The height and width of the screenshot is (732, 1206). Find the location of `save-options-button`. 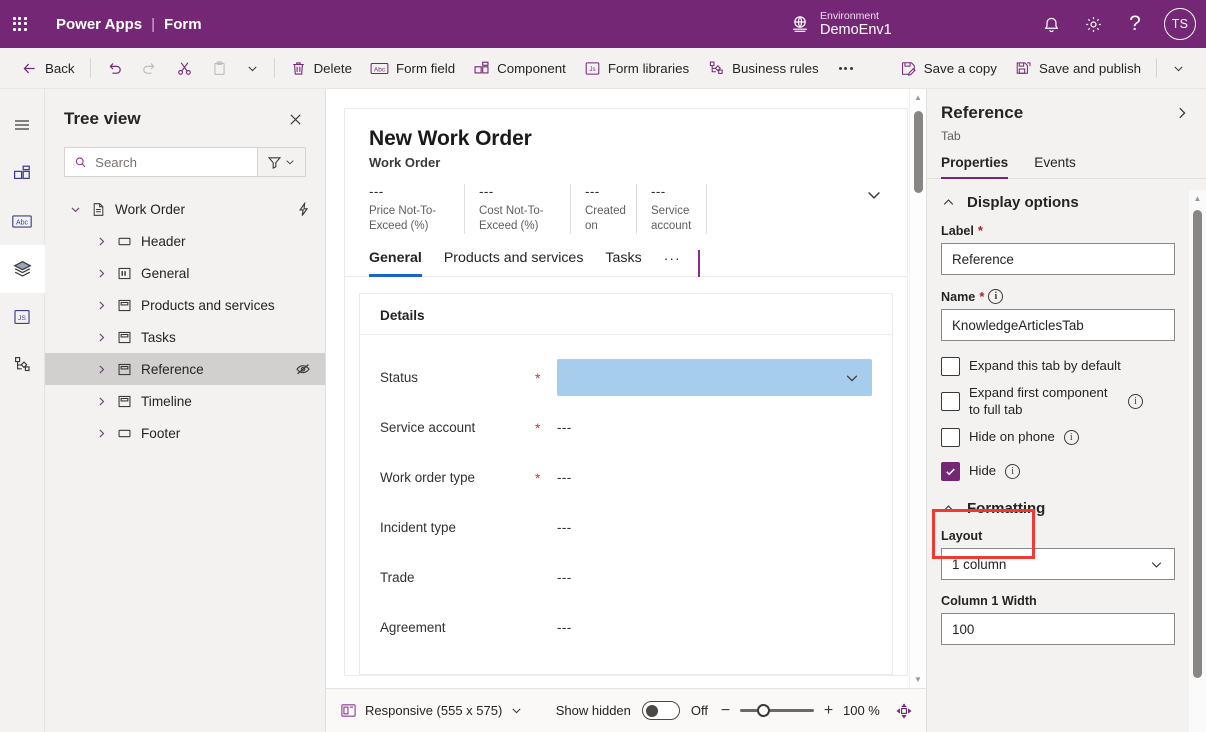

save-options-button is located at coordinates (1178, 68).